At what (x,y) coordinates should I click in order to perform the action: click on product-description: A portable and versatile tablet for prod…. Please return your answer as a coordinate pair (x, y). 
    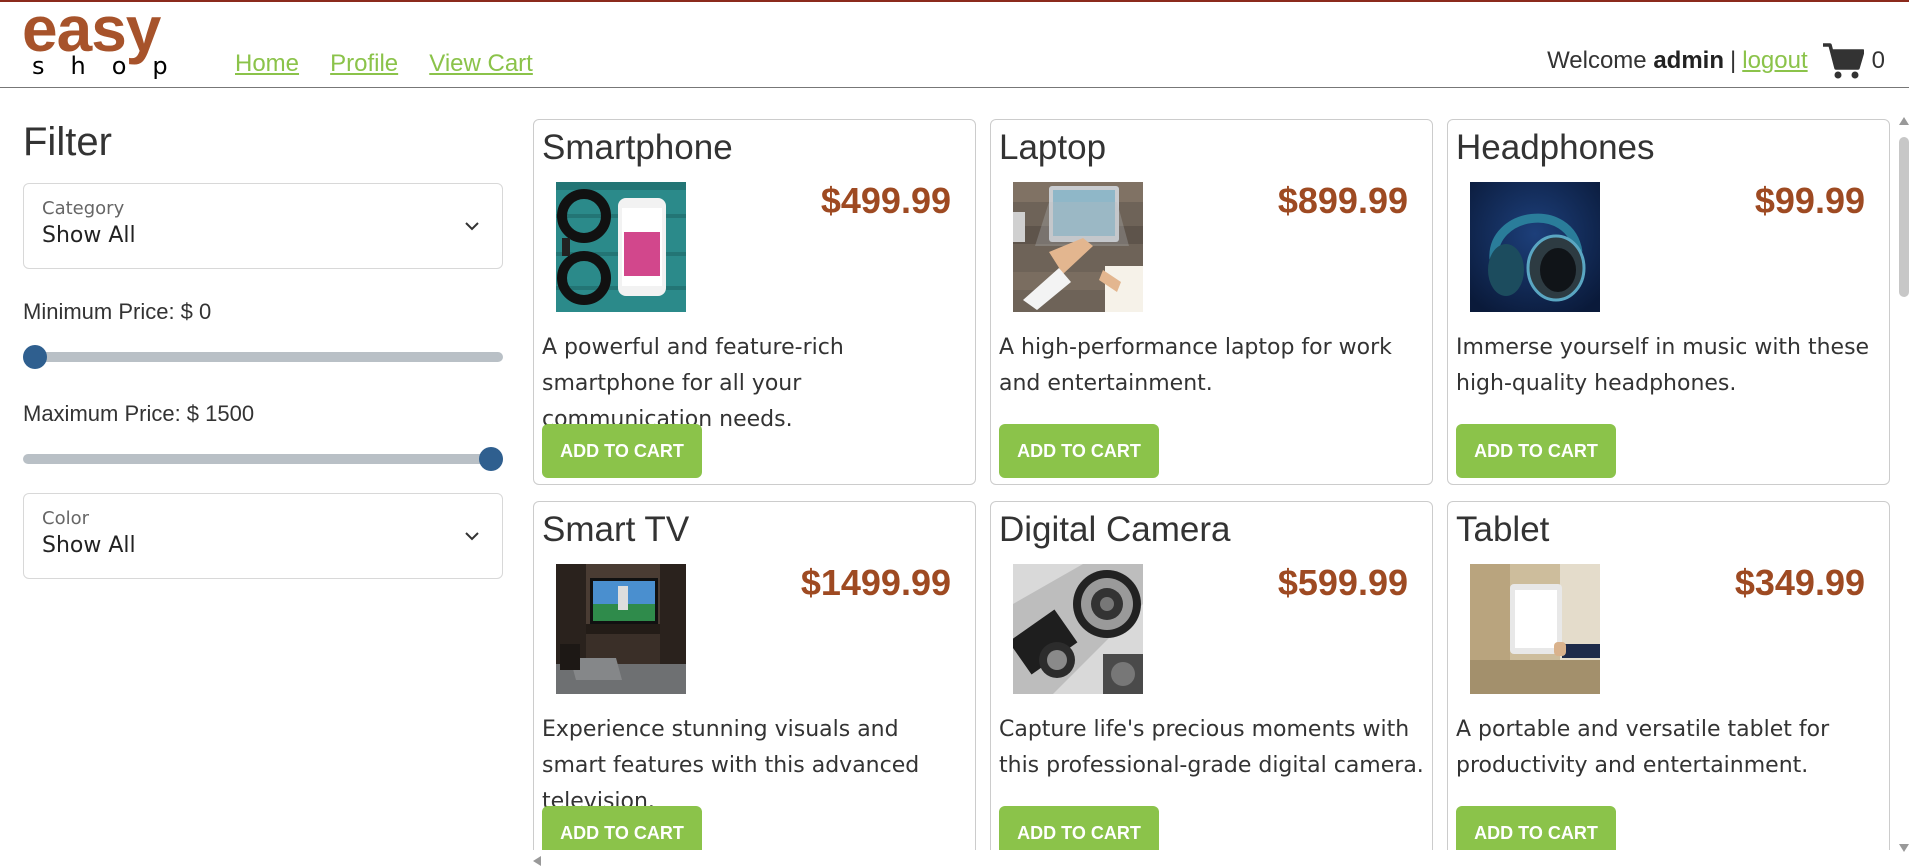
    Looking at the image, I should click on (1643, 747).